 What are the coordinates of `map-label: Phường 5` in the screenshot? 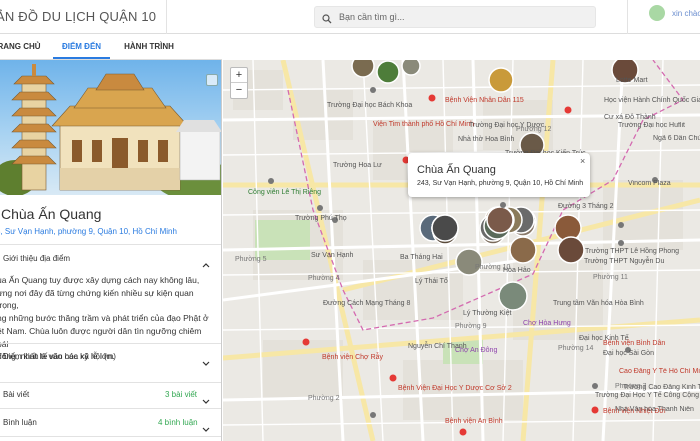 It's located at (251, 259).